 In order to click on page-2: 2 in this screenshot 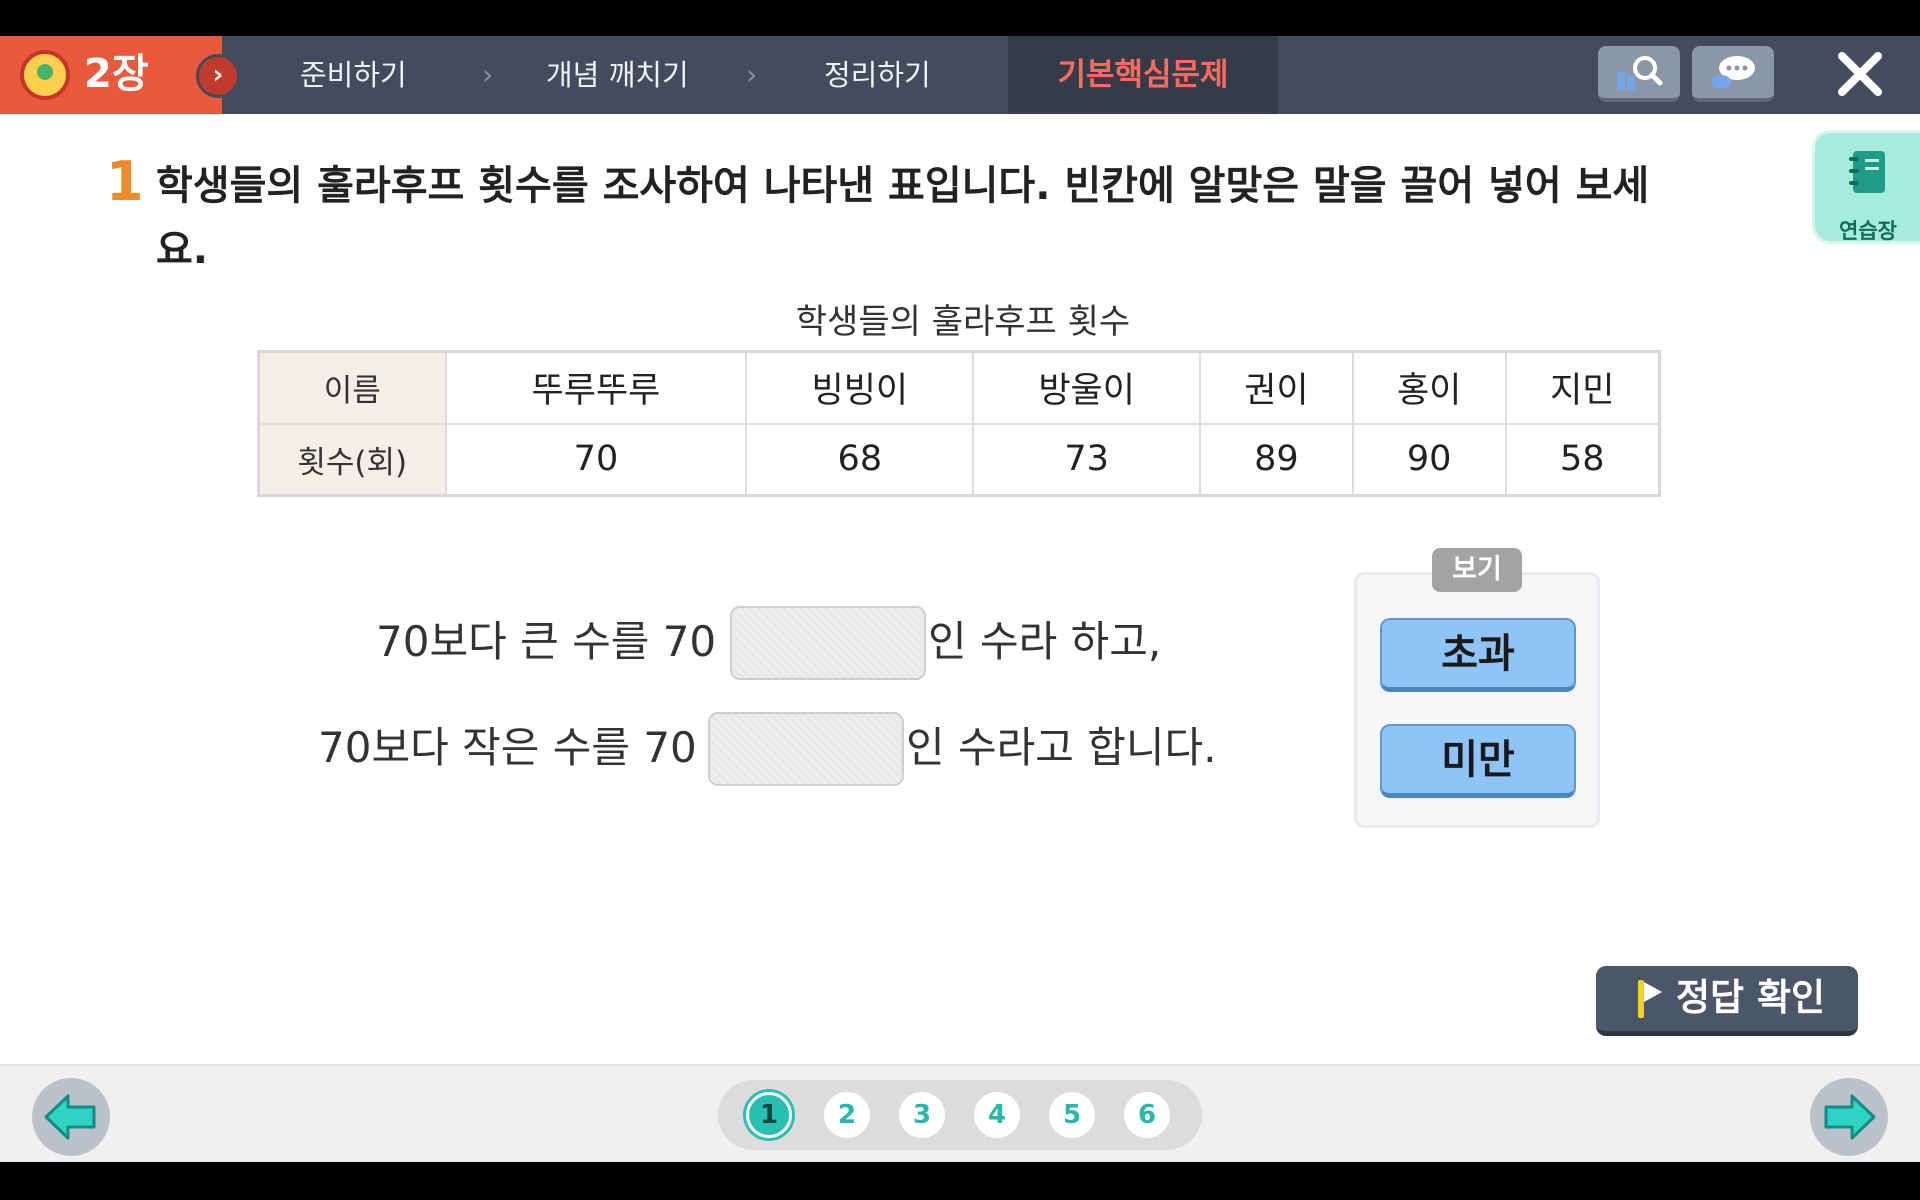, I will do `click(847, 1115)`.